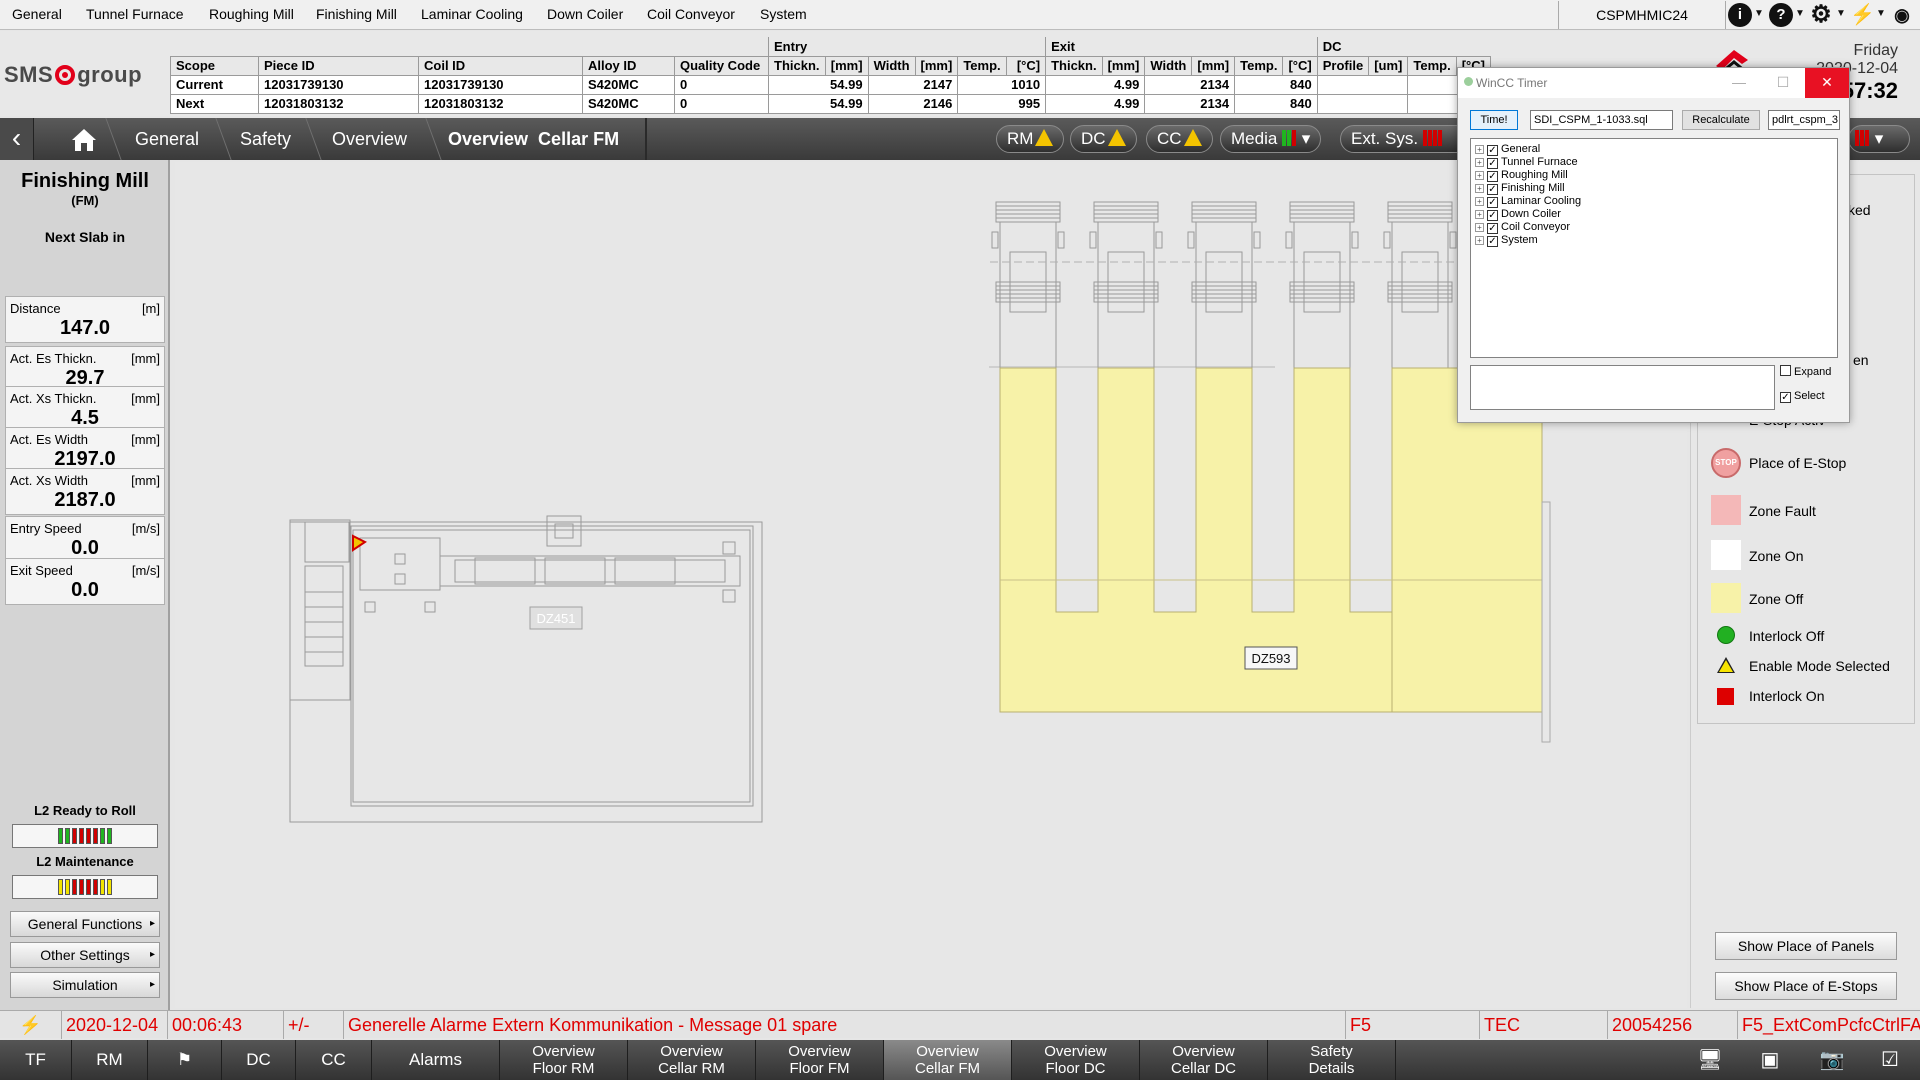 Image resolution: width=1920 pixels, height=1080 pixels. I want to click on nav-overview-cellar-rm: Overview Cellar RM, so click(692, 1060).